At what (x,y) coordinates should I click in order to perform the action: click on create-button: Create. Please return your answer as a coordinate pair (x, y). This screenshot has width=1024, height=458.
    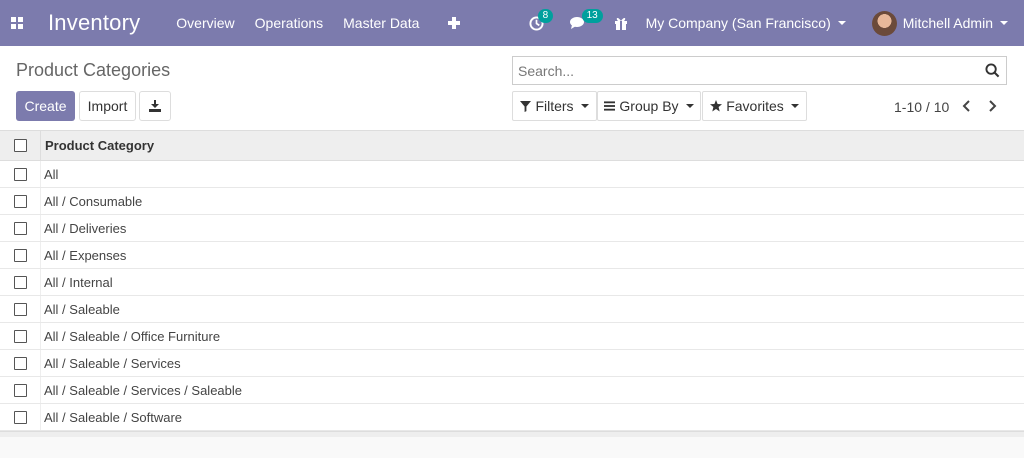
    Looking at the image, I should click on (45, 106).